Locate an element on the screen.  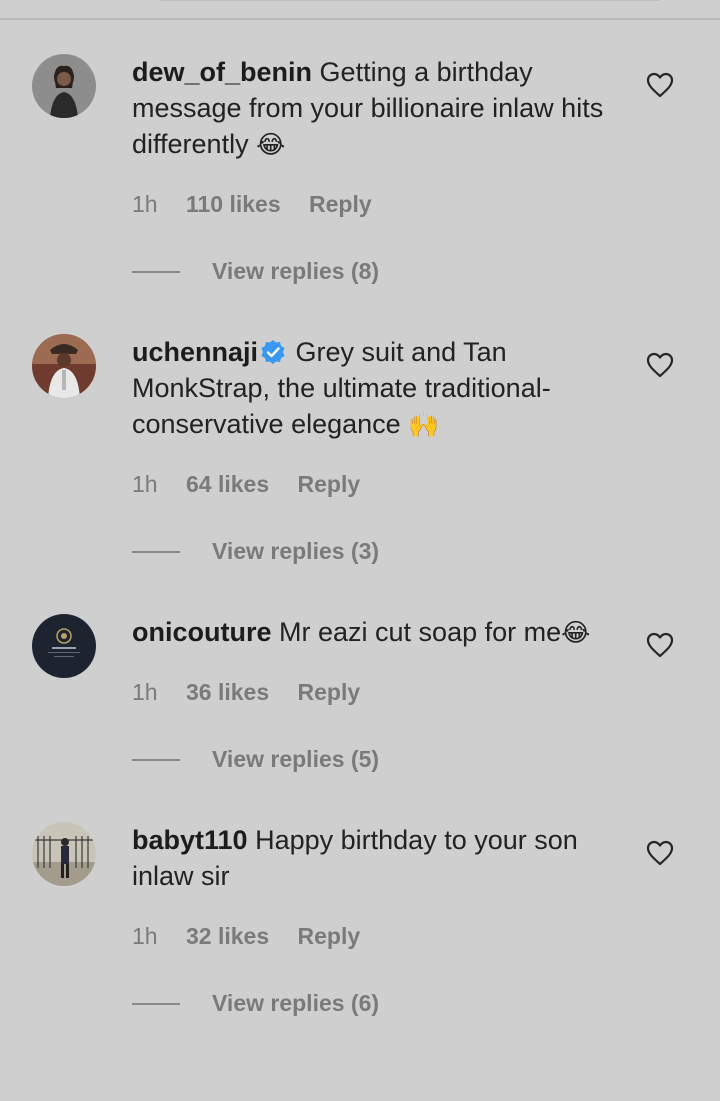
emoji: 🙌 is located at coordinates (424, 424).